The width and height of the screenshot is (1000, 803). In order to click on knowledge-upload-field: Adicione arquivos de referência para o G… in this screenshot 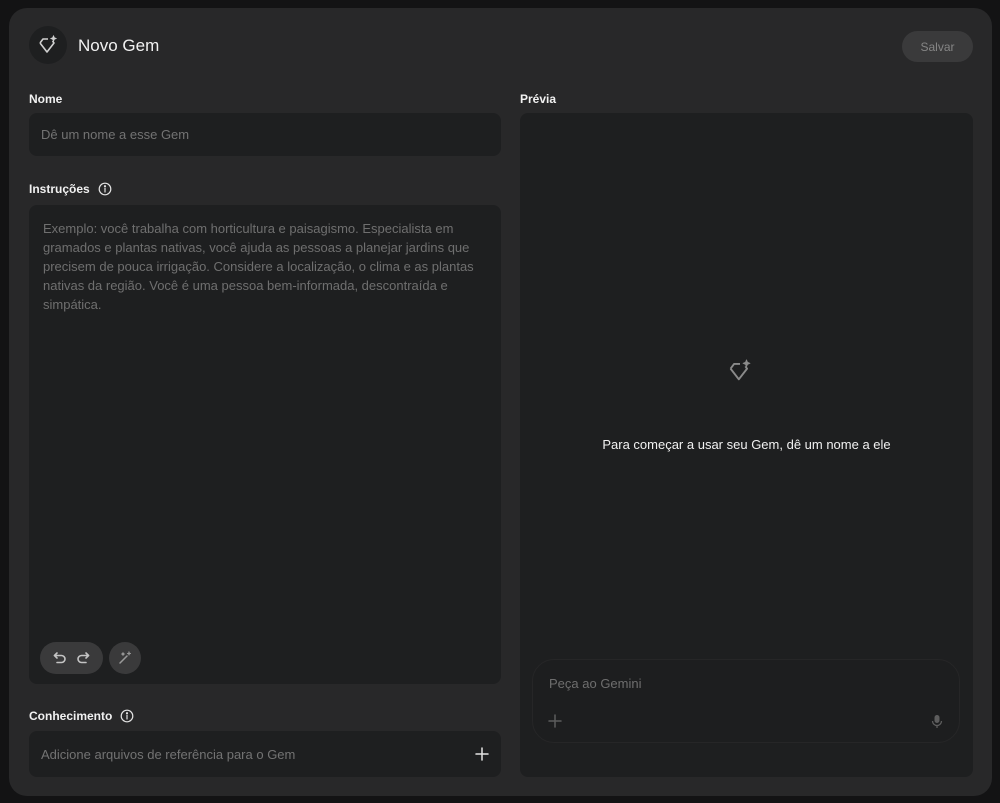, I will do `click(265, 754)`.